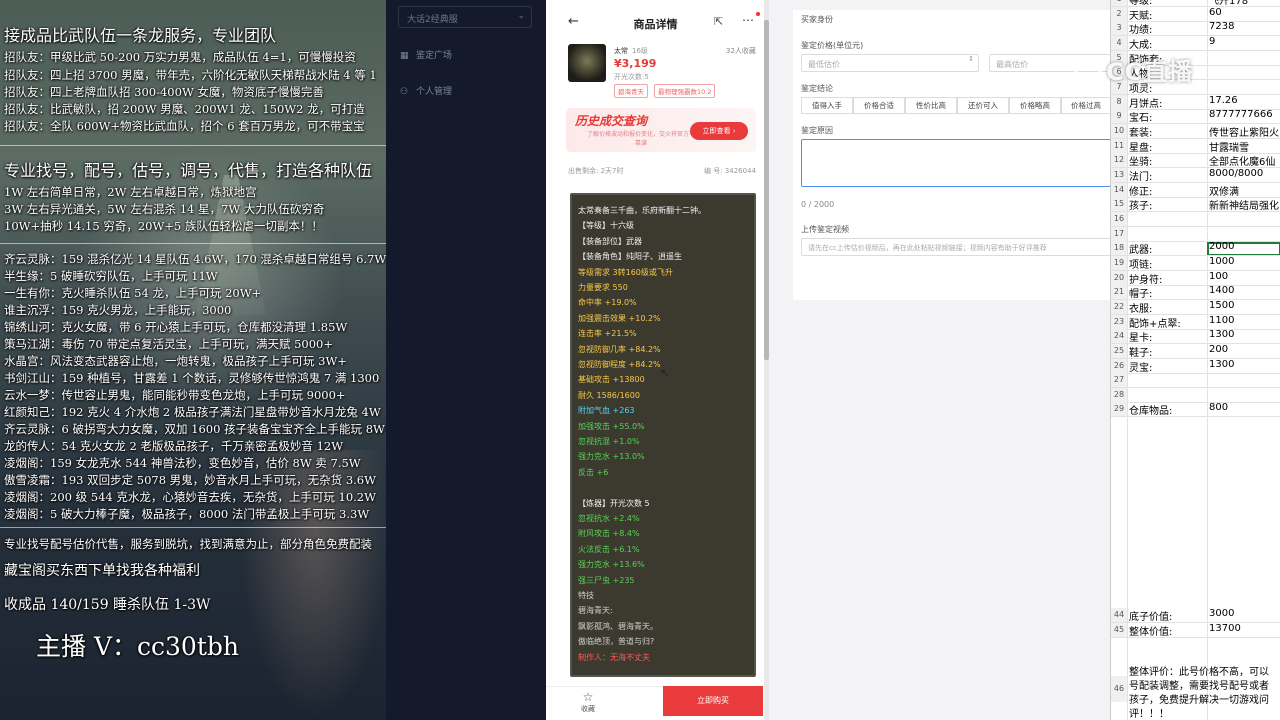  I want to click on video-link-input: 请先在cc上传估价视频后，再在此处粘贴视频链接；视频内容有助于好评推荐, so click(956, 247).